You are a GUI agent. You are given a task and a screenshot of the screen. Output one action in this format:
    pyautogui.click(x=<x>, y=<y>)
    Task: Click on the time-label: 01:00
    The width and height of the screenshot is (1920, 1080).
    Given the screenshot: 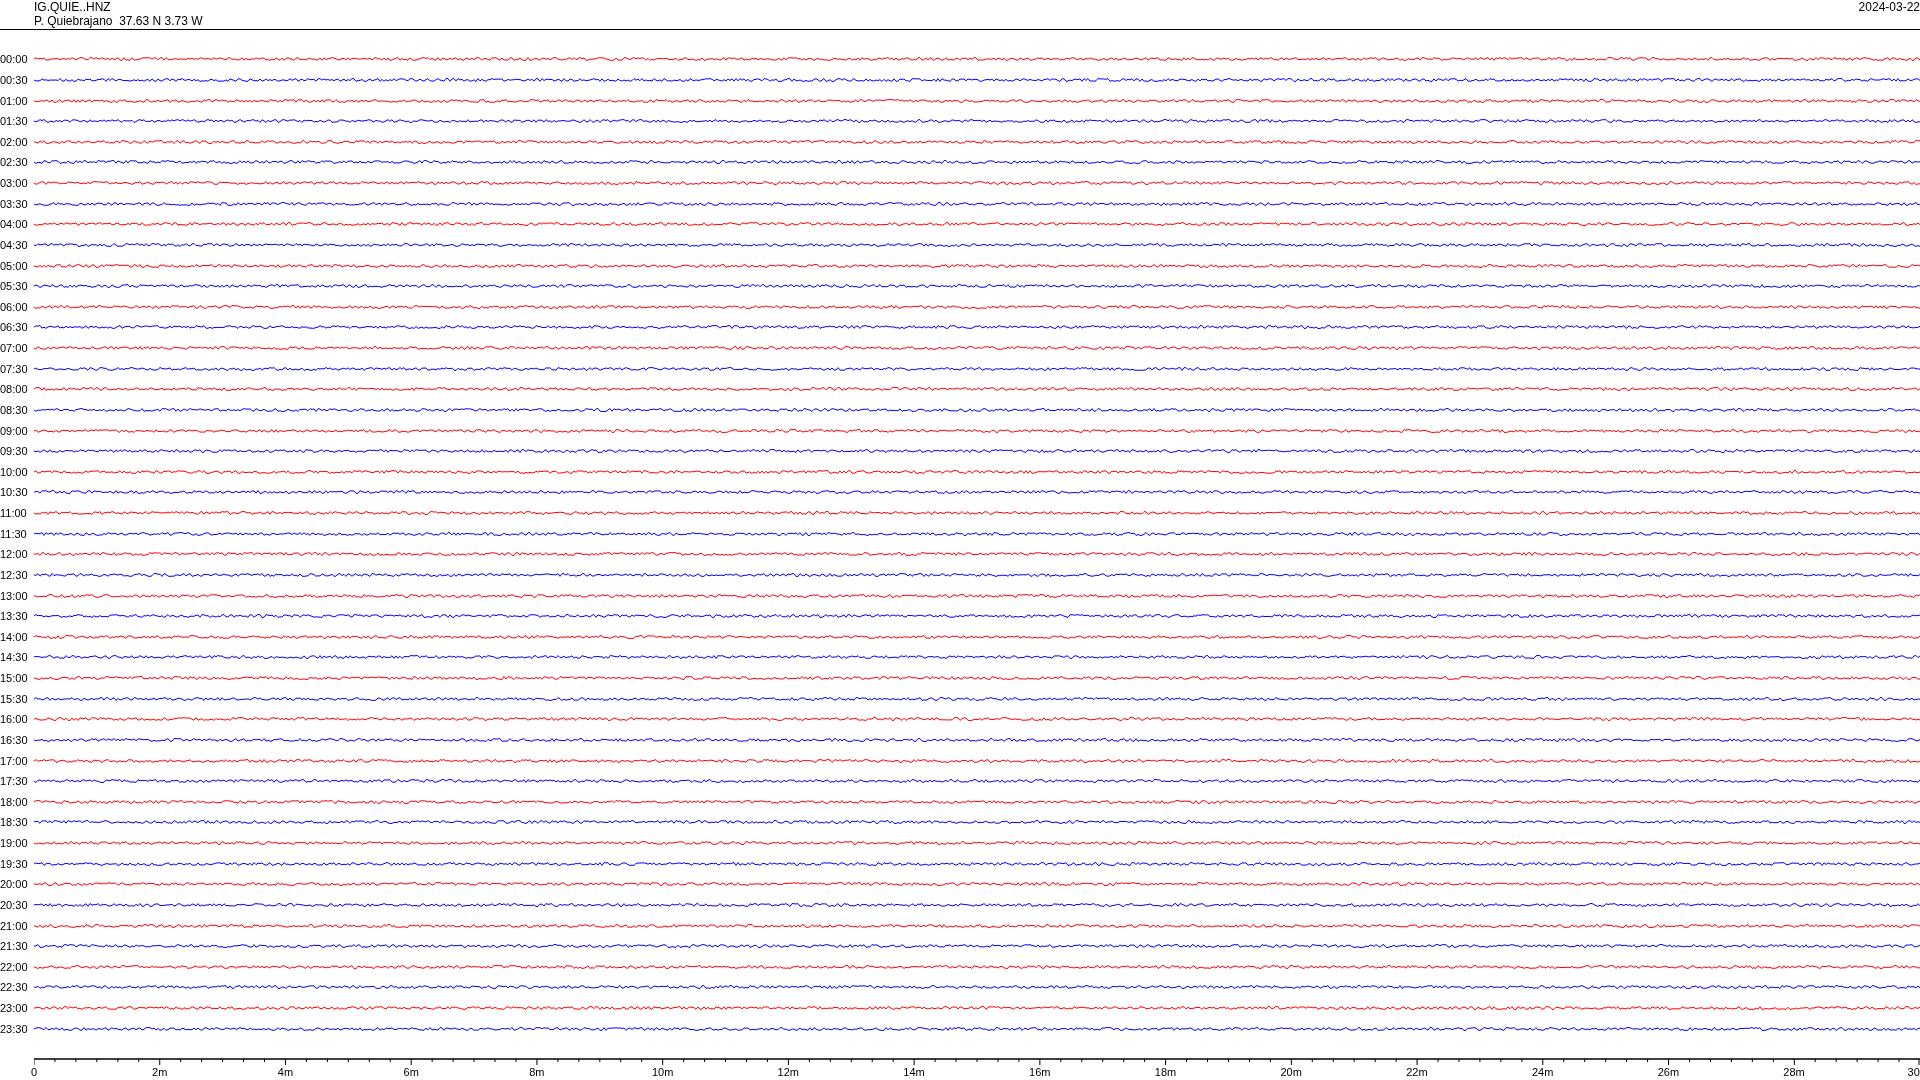 What is the action you would take?
    pyautogui.click(x=14, y=100)
    